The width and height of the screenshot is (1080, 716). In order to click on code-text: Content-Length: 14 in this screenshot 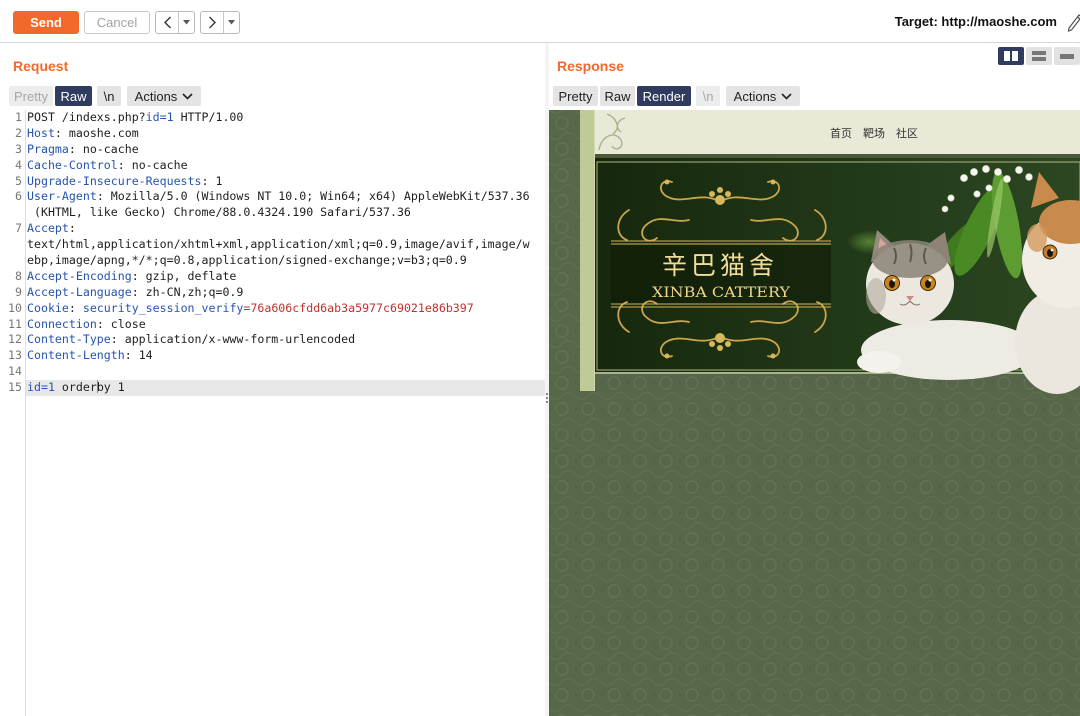, I will do `click(90, 356)`.